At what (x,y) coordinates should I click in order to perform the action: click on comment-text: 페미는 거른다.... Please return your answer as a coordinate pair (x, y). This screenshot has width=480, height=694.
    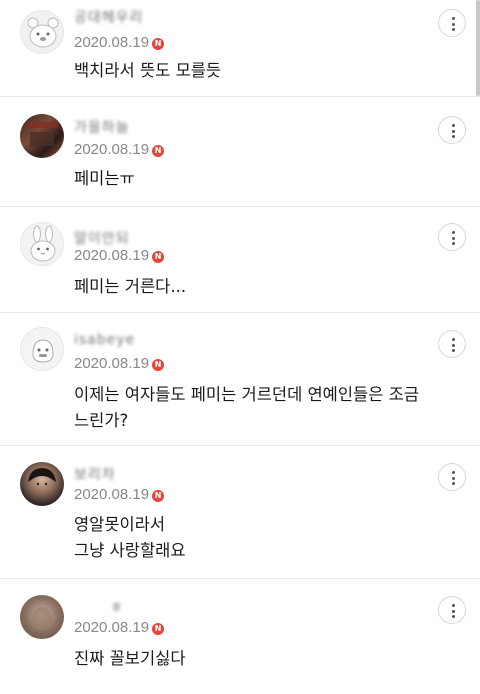
    Looking at the image, I should click on (130, 286).